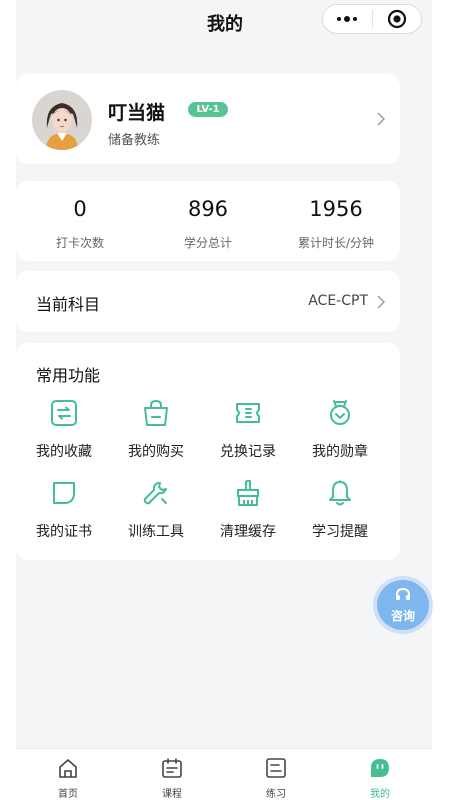  What do you see at coordinates (80, 209) in the screenshot?
I see `stat-value: 0` at bounding box center [80, 209].